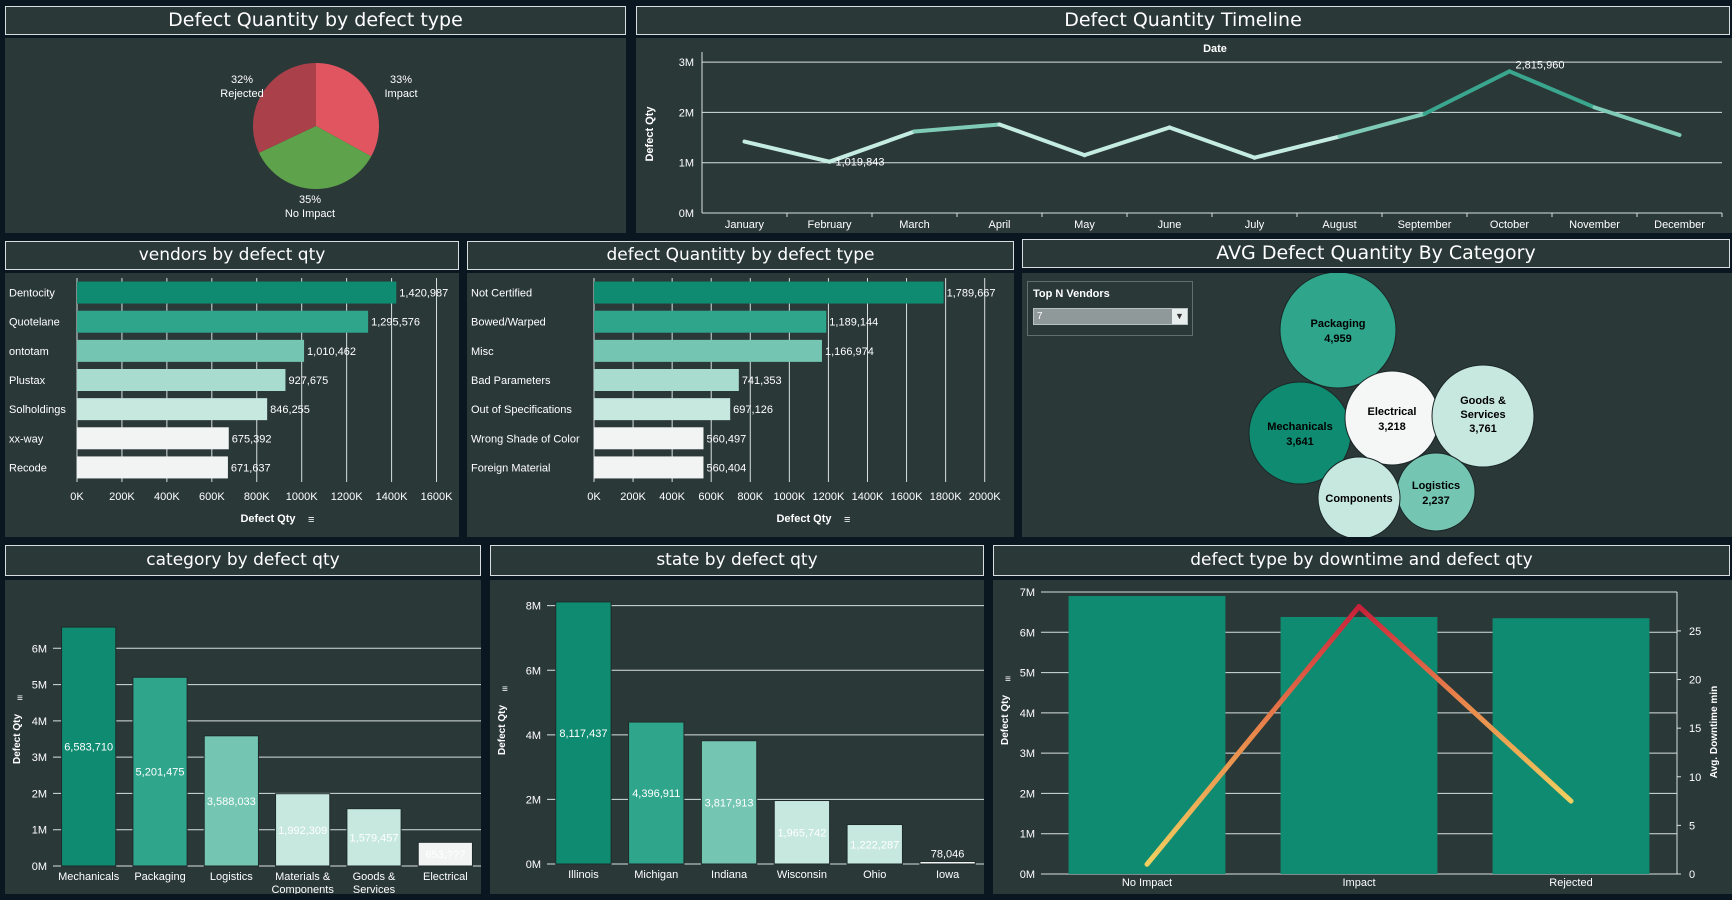 Image resolution: width=1732 pixels, height=900 pixels. I want to click on state-value-label: 78,046, so click(948, 854).